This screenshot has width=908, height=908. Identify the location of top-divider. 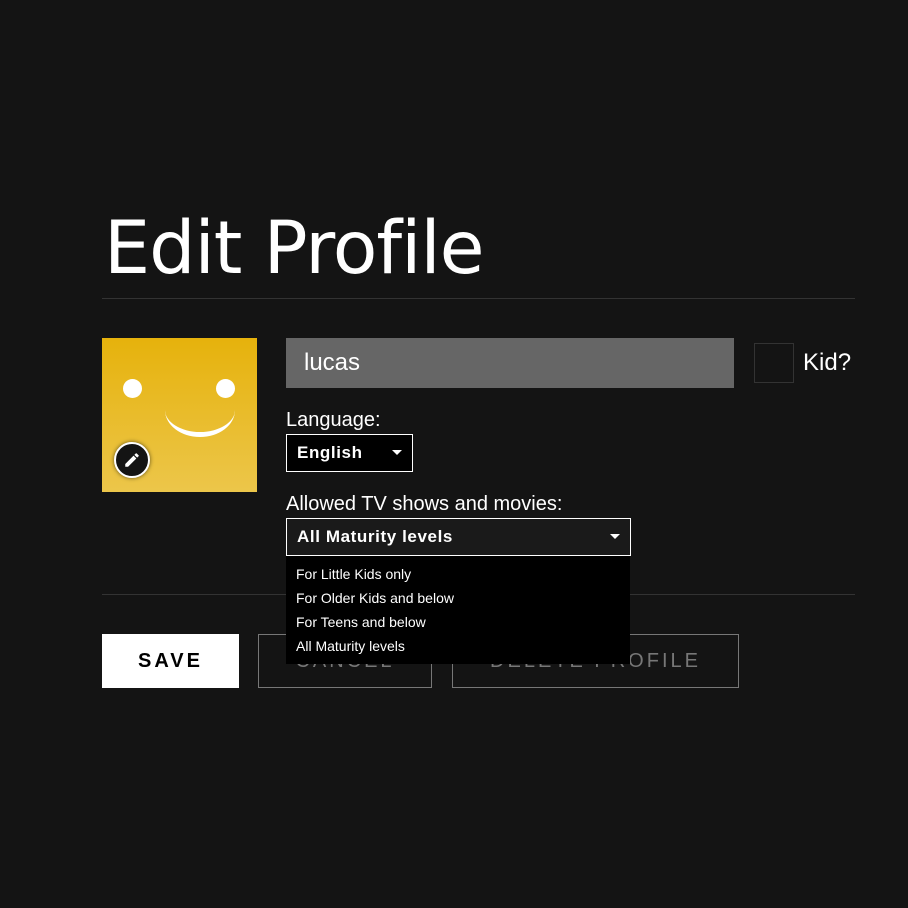
(478, 298).